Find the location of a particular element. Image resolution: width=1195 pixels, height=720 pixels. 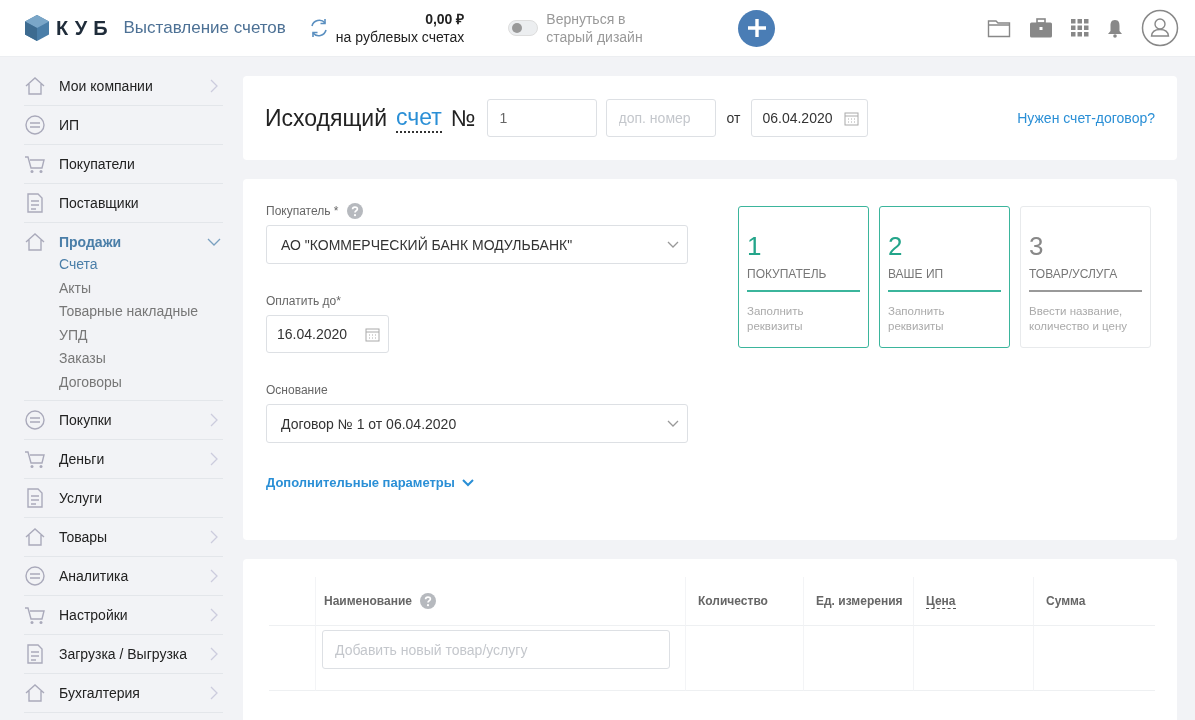

design-toggle is located at coordinates (523, 28).